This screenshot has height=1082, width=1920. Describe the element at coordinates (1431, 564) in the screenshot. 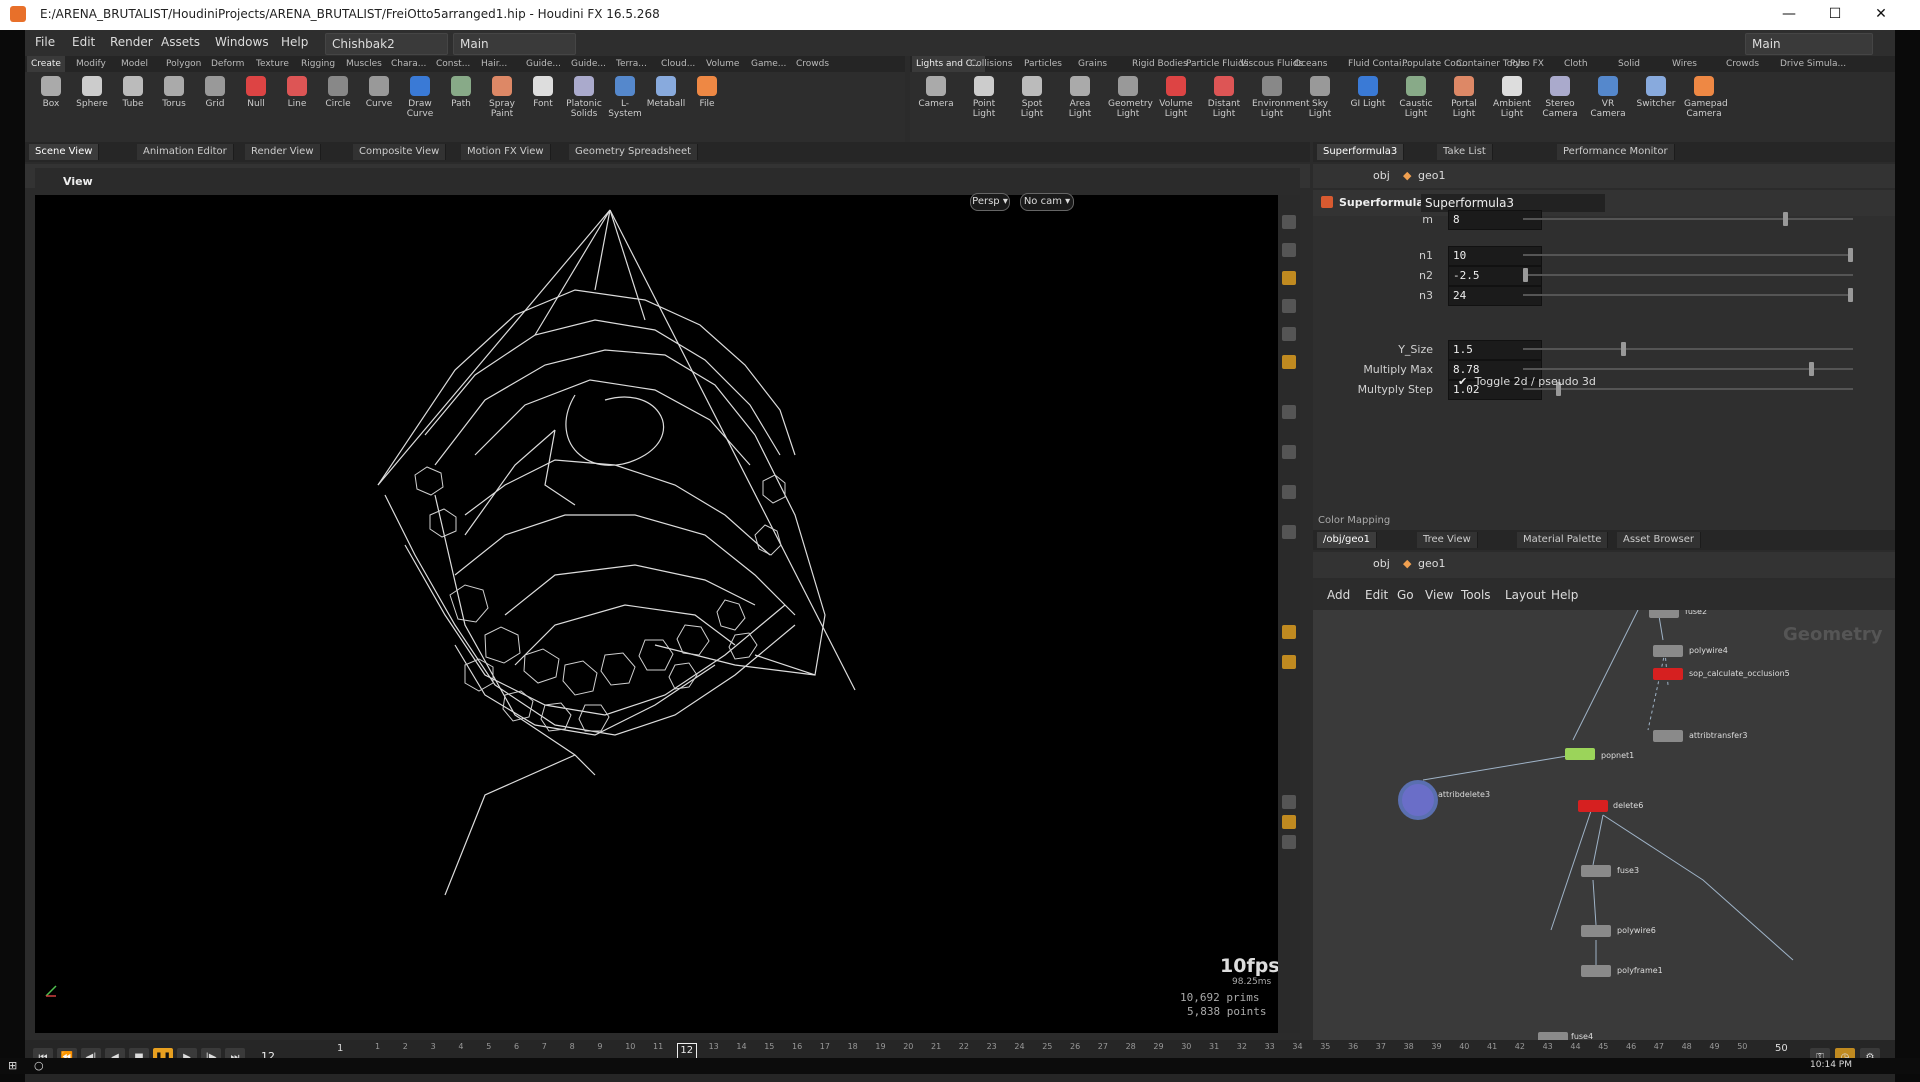

I see `net-path-geo: geo1` at that location.